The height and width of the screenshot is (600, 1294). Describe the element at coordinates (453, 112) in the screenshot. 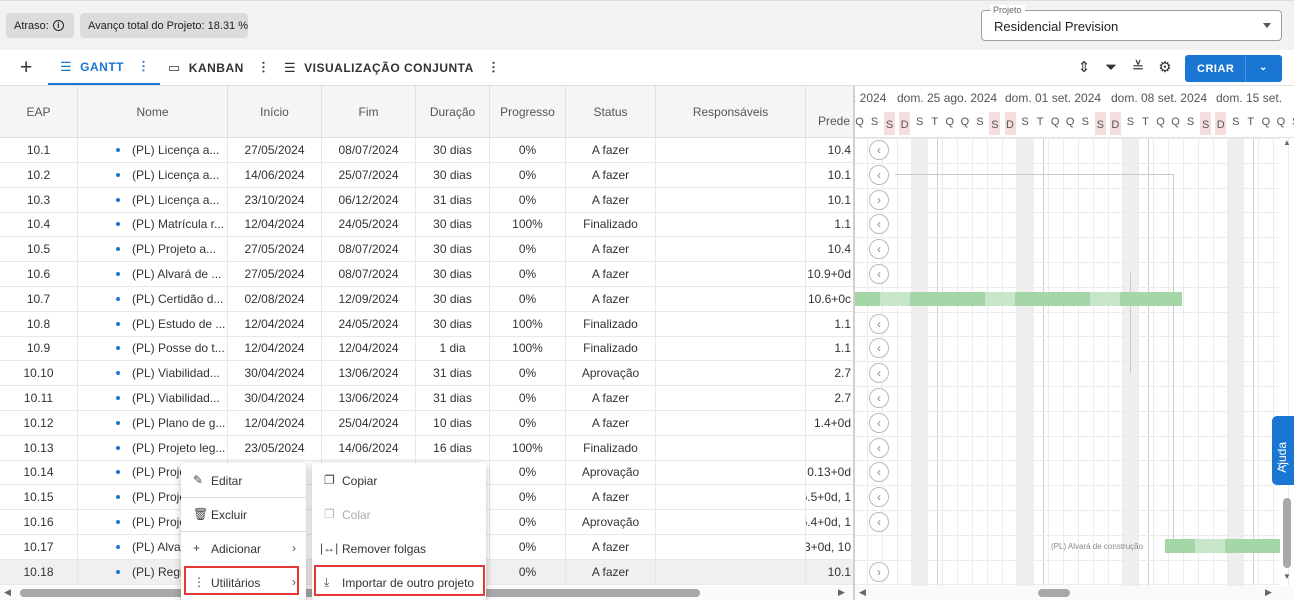

I see `header-duracao: Duração` at that location.